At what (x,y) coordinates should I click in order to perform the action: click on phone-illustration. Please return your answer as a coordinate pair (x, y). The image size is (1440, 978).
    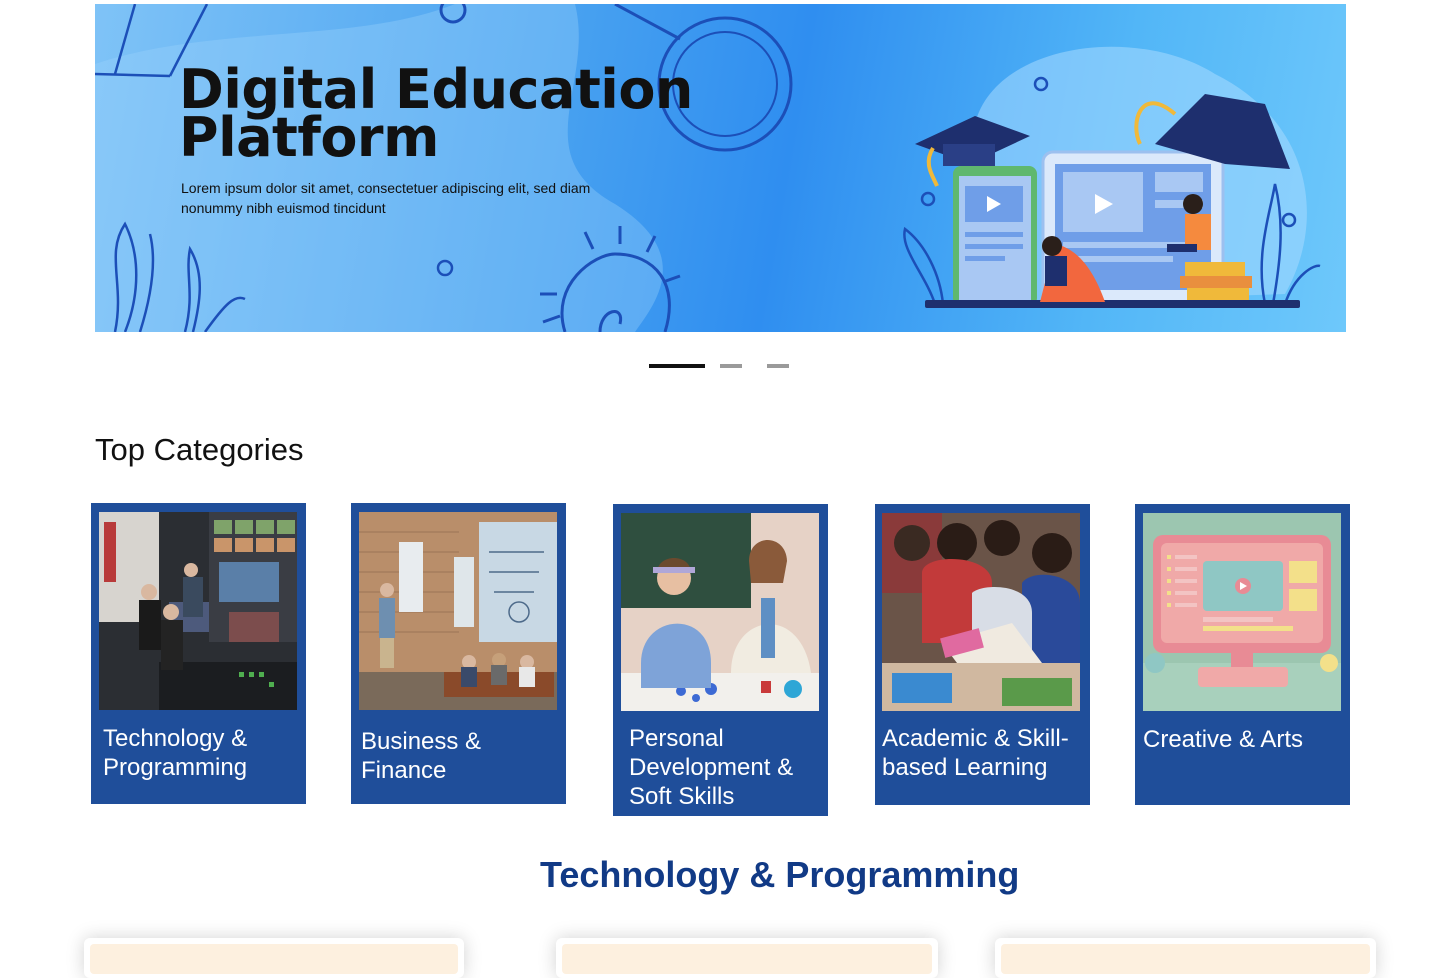
    Looking at the image, I should click on (995, 236).